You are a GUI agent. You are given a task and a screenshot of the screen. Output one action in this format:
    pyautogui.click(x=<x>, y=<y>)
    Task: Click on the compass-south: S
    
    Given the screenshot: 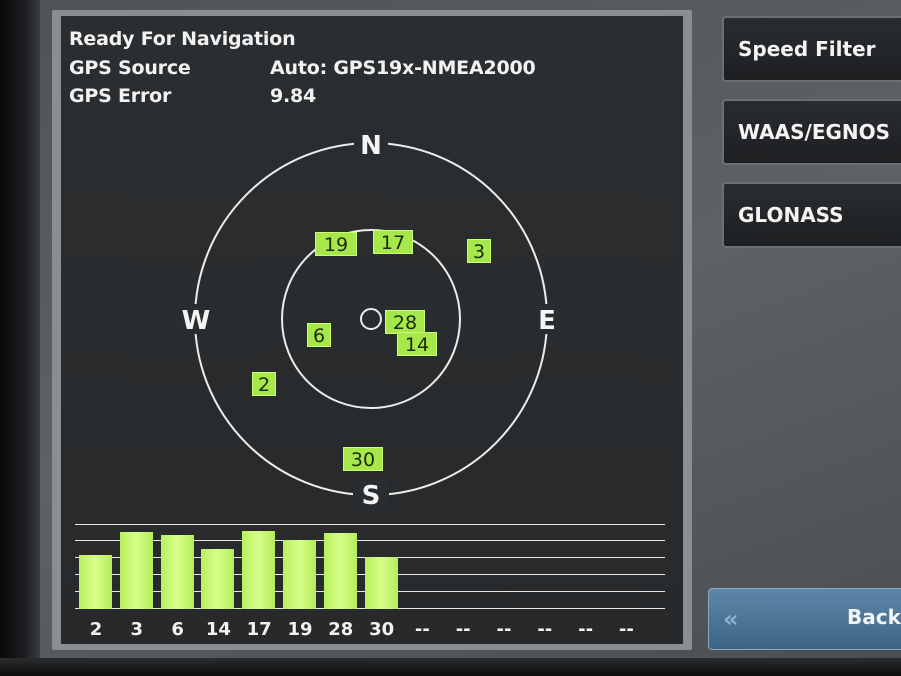 What is the action you would take?
    pyautogui.click(x=371, y=496)
    